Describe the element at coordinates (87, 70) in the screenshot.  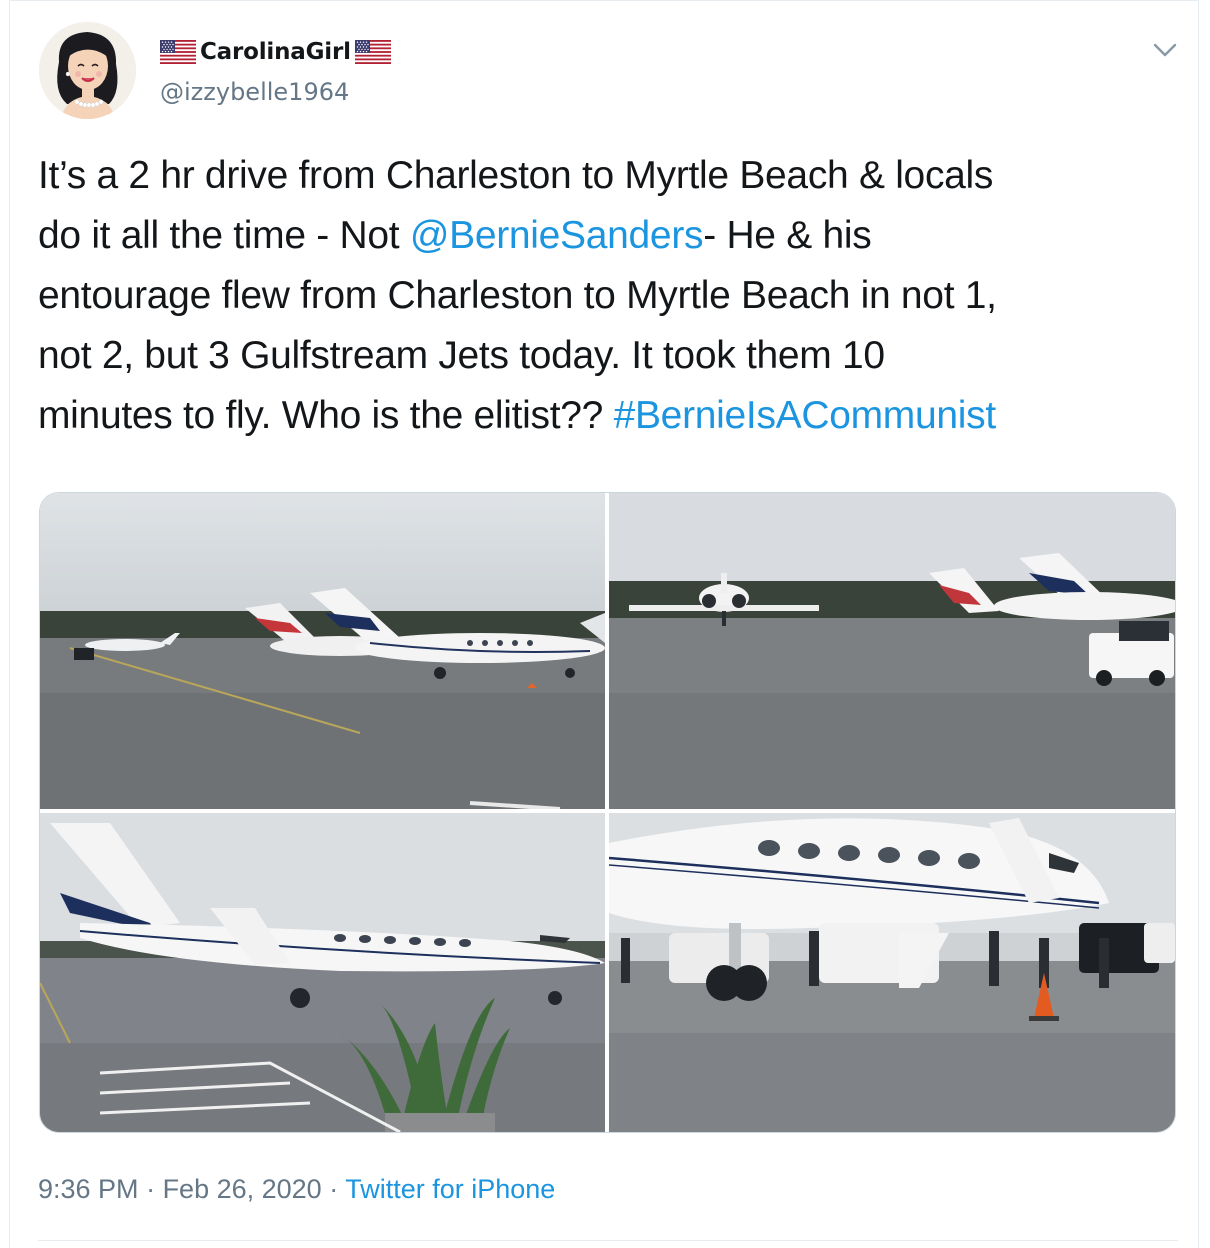
I see `avatar` at that location.